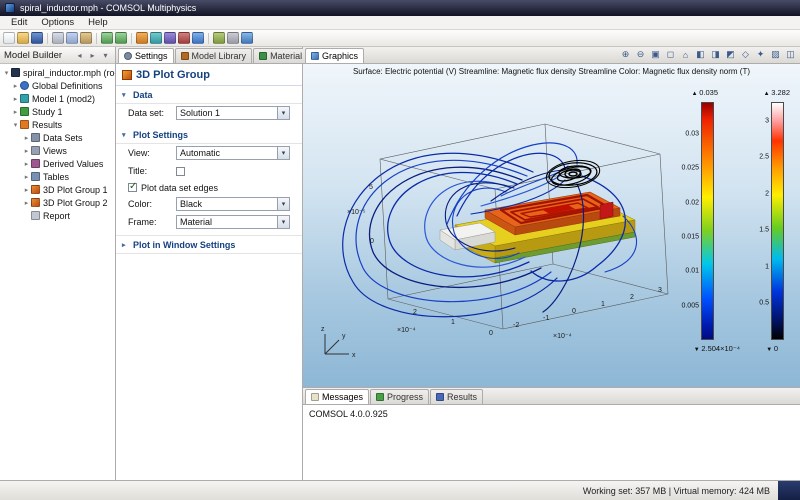  I want to click on open-icon, so click(23, 38).